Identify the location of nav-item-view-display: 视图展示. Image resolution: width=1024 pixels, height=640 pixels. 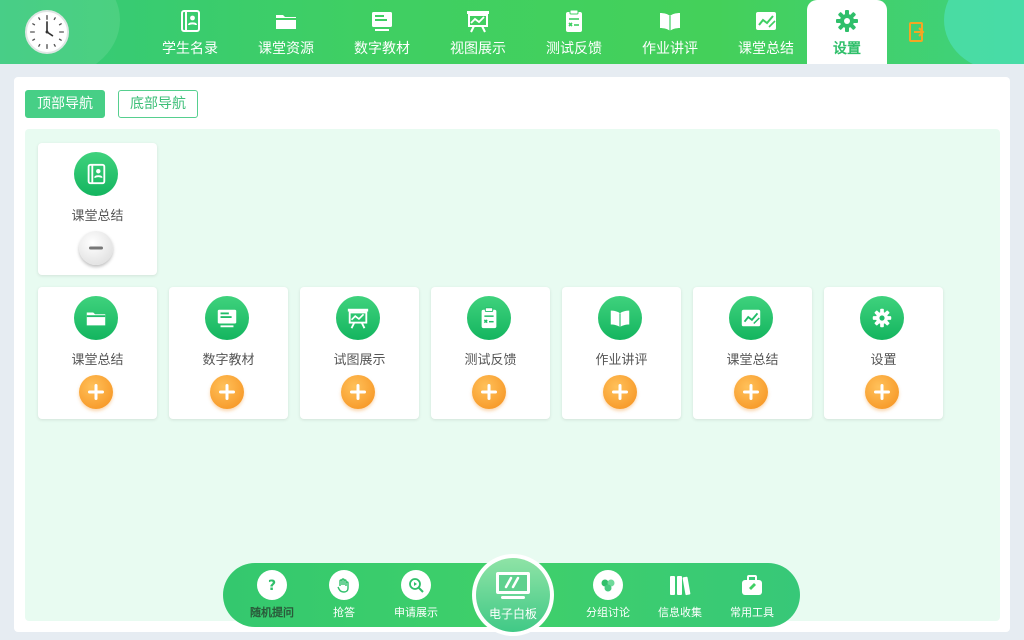
(478, 32).